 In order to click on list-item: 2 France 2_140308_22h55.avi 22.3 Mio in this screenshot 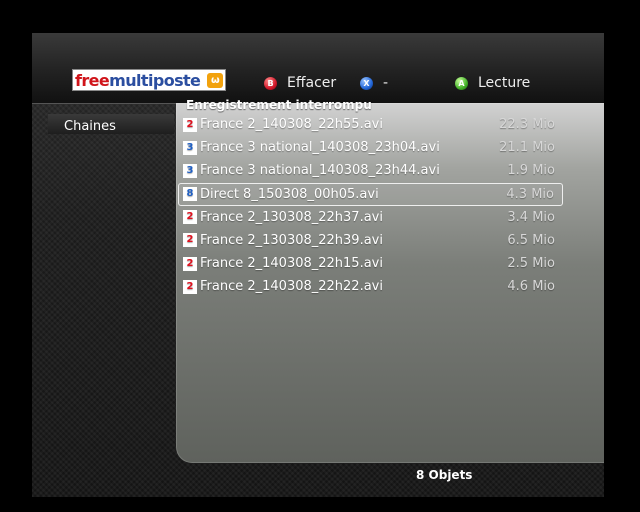, I will do `click(371, 124)`.